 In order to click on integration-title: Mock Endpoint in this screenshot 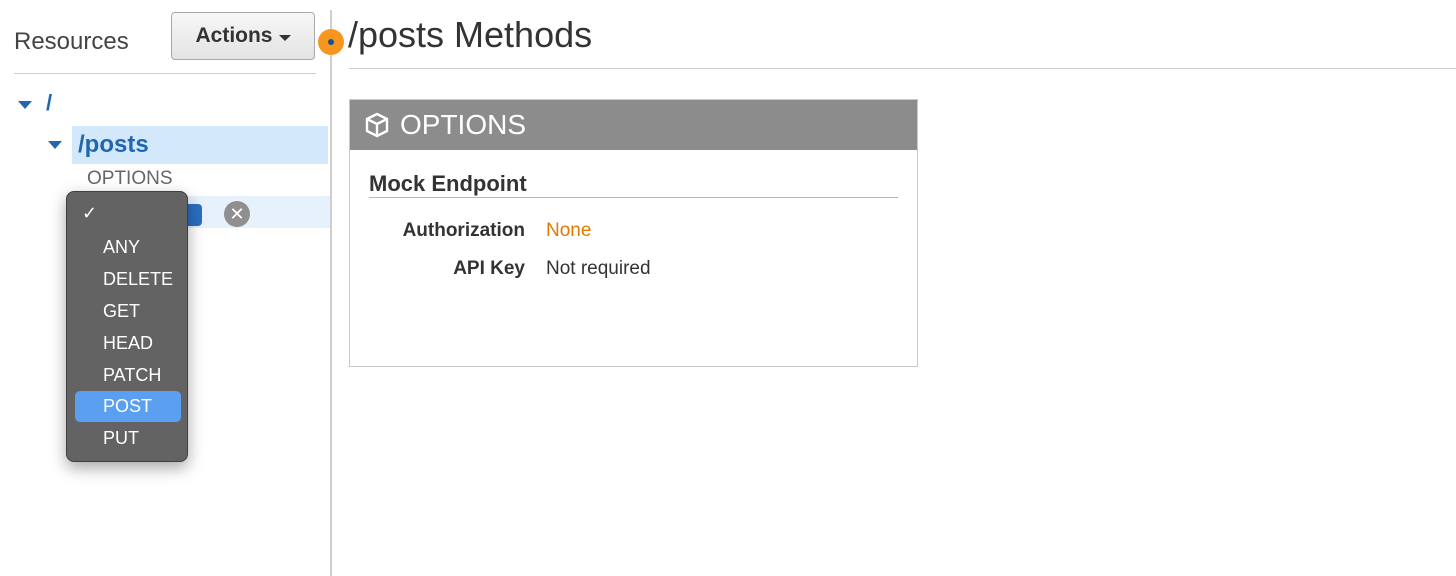, I will do `click(448, 183)`.